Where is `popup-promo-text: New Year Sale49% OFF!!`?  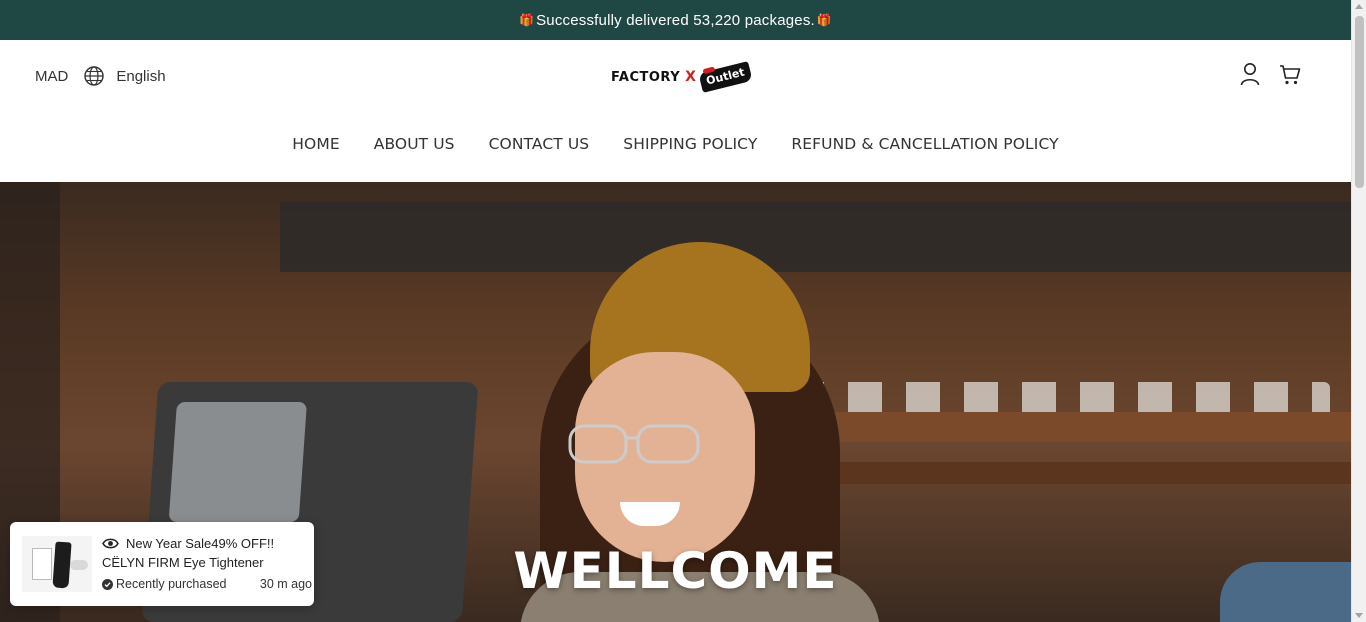 popup-promo-text: New Year Sale49% OFF!! is located at coordinates (200, 543).